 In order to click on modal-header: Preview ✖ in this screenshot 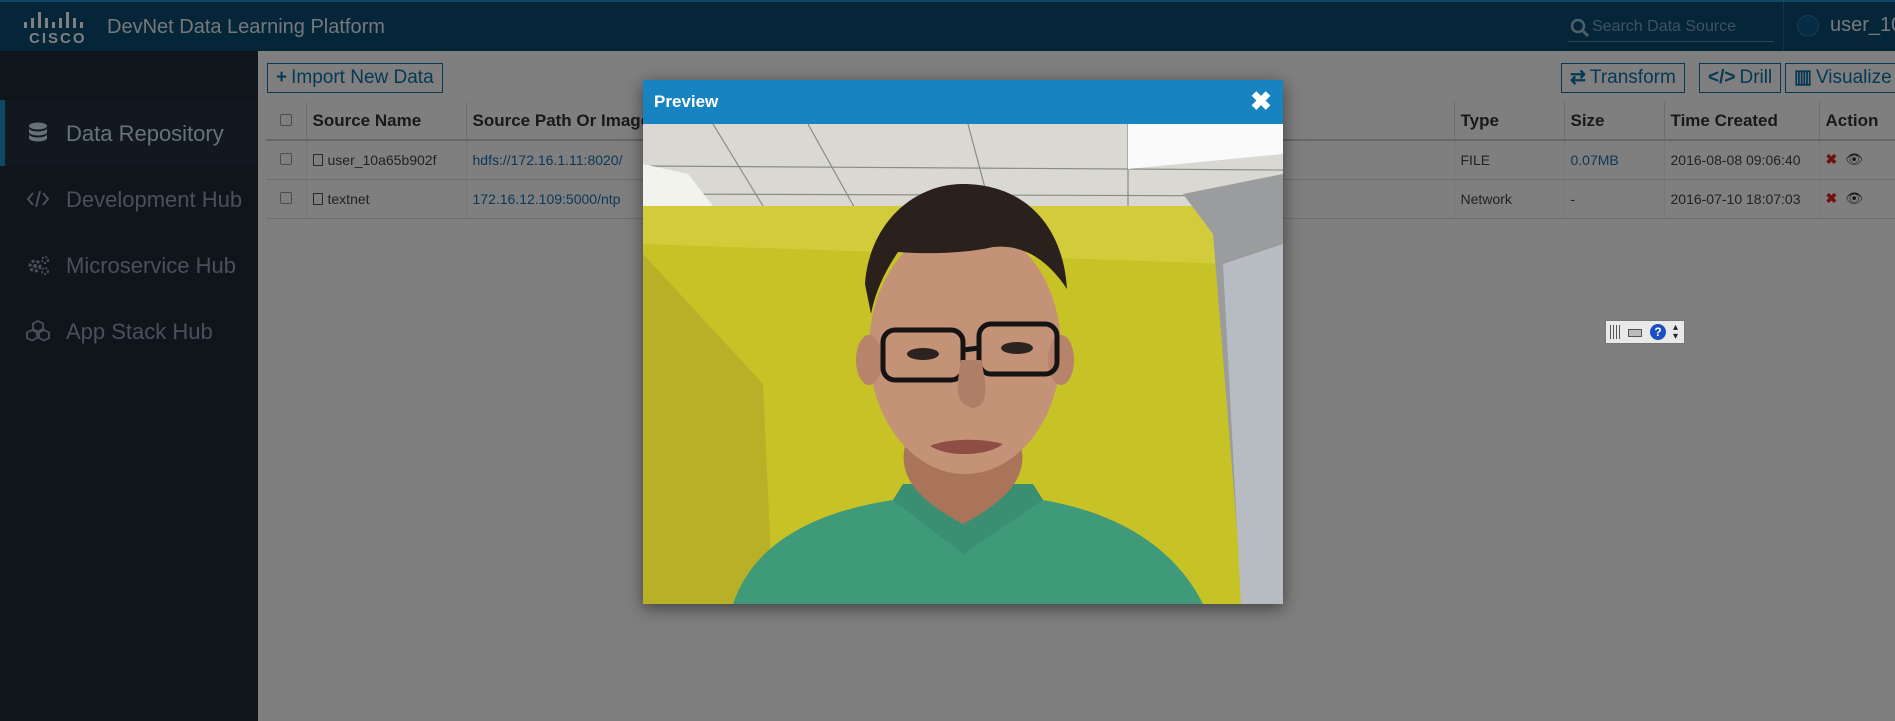, I will do `click(963, 102)`.